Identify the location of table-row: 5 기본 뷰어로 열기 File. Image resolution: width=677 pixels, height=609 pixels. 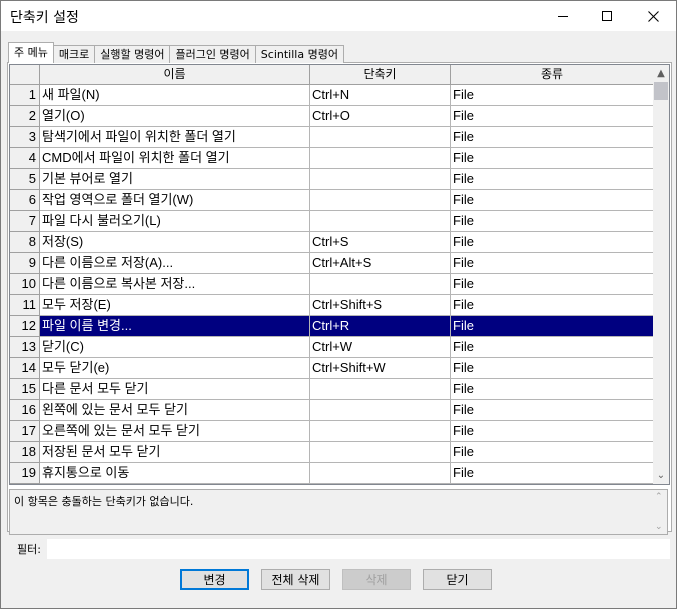
(332, 179).